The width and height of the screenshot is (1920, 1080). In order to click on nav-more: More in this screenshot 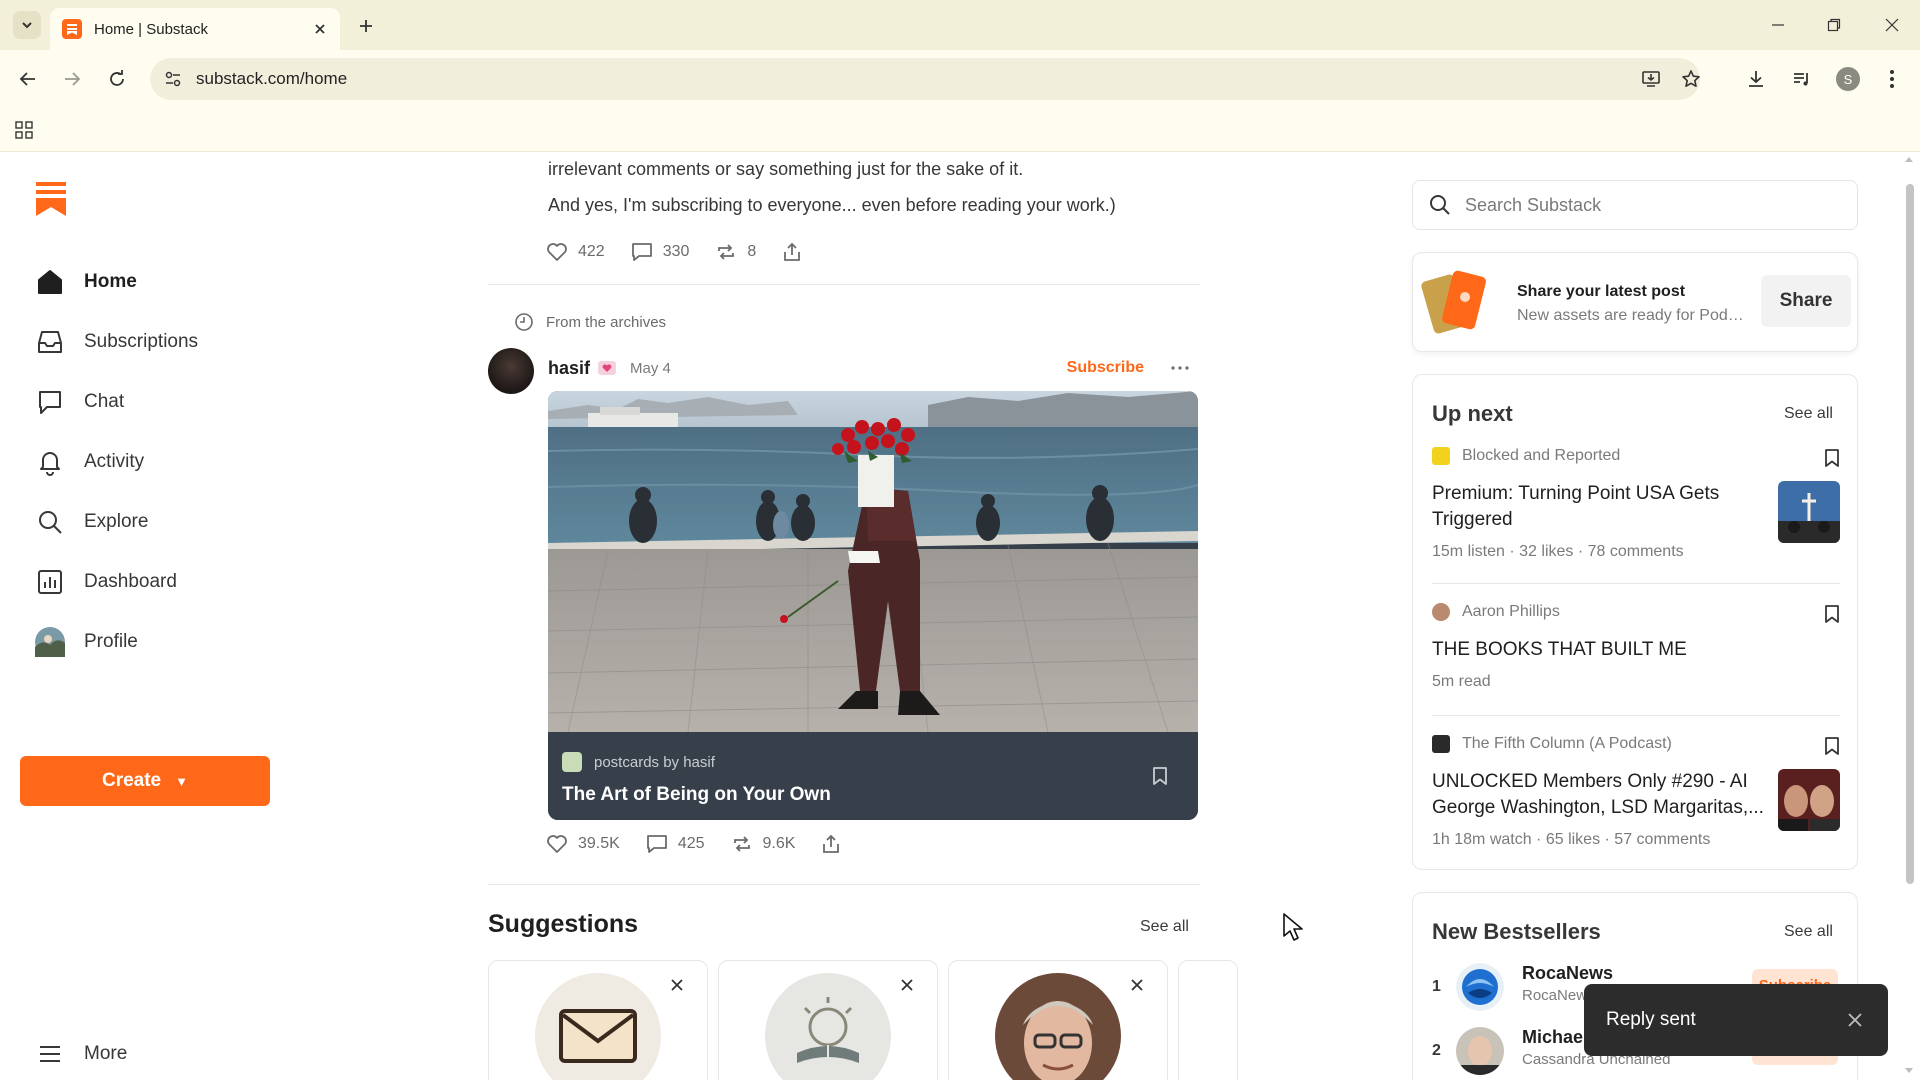, I will do `click(150, 1054)`.